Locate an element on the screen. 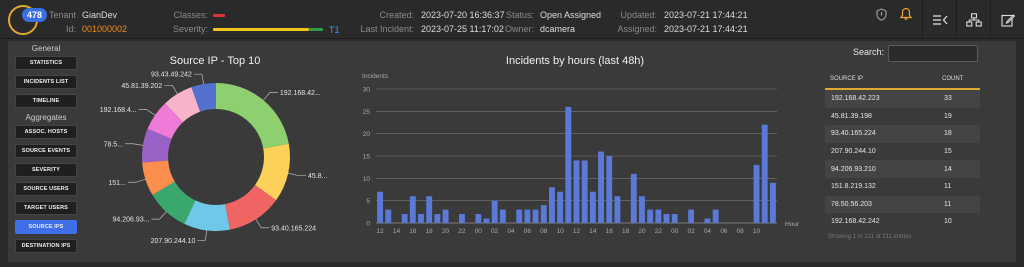 Image resolution: width=1024 pixels, height=267 pixels. table-row: 192.168.42.242 10 is located at coordinates (902, 222).